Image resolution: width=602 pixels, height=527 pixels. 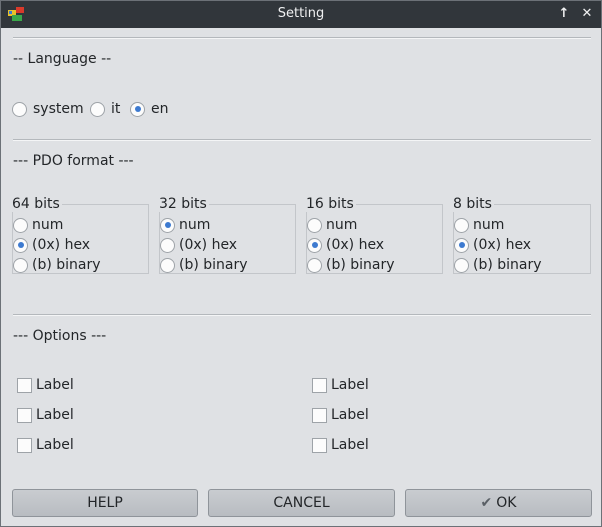 What do you see at coordinates (116, 109) in the screenshot?
I see `radio-label: it` at bounding box center [116, 109].